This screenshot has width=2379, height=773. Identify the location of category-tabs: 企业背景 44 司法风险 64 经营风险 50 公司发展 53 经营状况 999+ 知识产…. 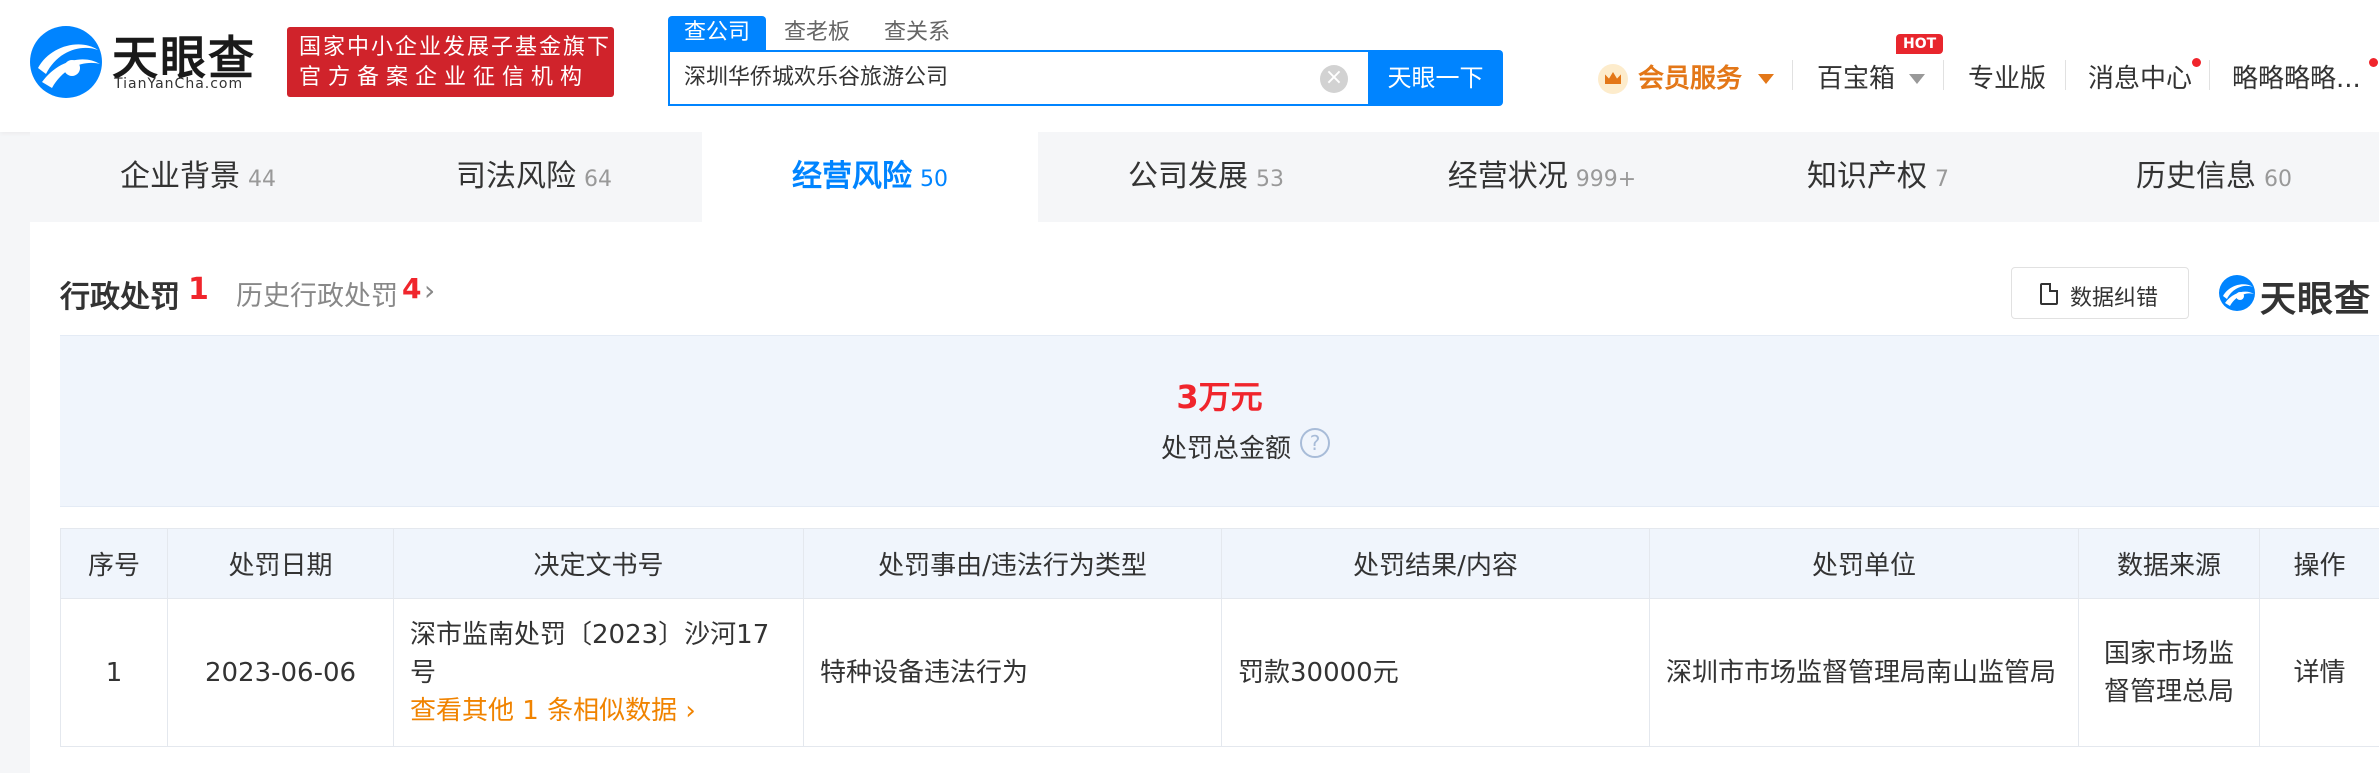
(1204, 177).